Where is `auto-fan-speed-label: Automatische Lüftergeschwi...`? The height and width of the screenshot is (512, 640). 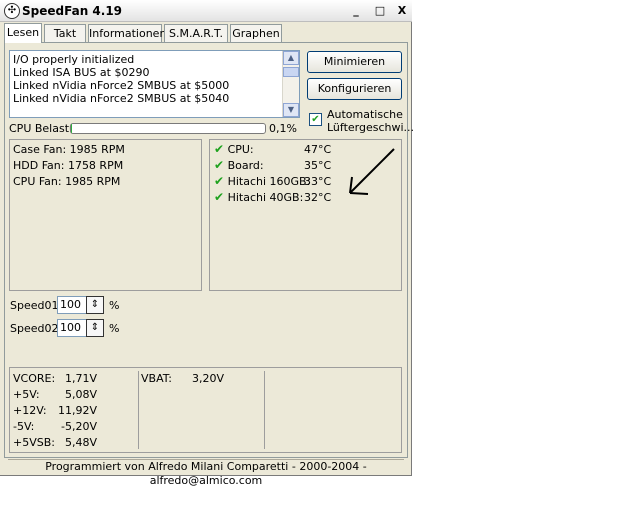
auto-fan-speed-label: Automatische Lüftergeschwi... is located at coordinates (371, 121).